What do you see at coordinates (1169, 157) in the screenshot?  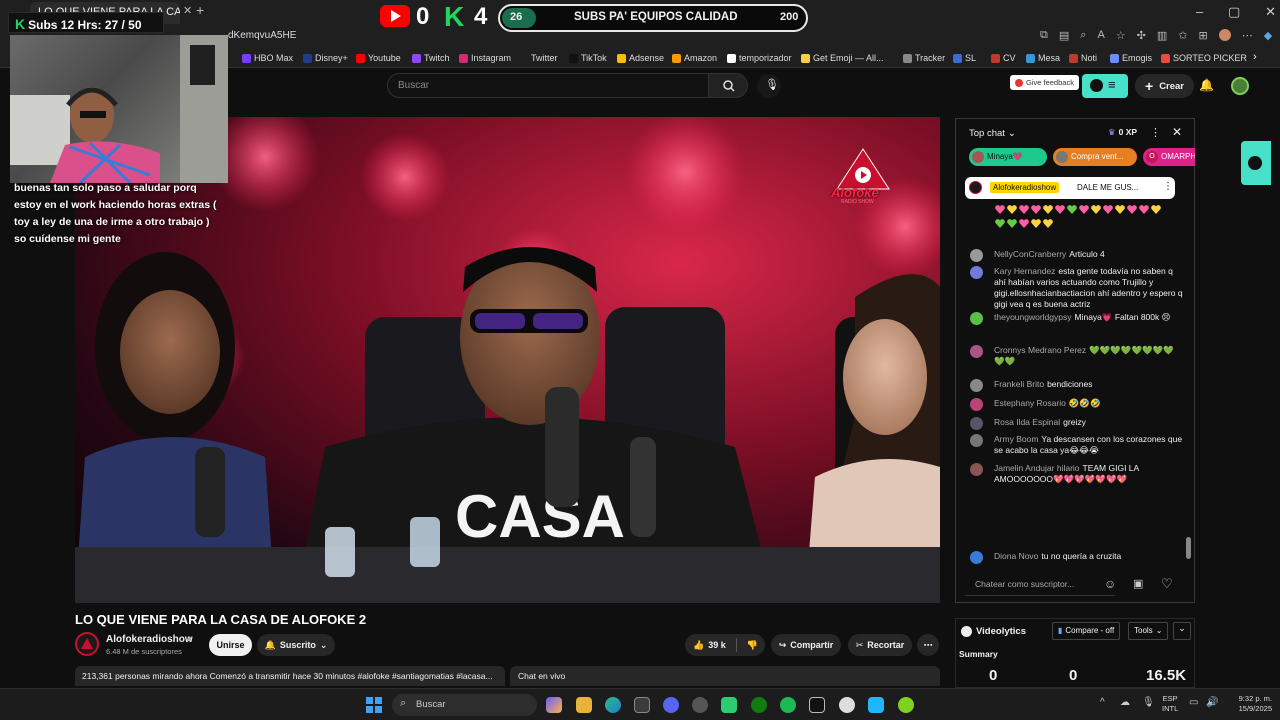 I see `pinned-chip-3: O OMARPH` at bounding box center [1169, 157].